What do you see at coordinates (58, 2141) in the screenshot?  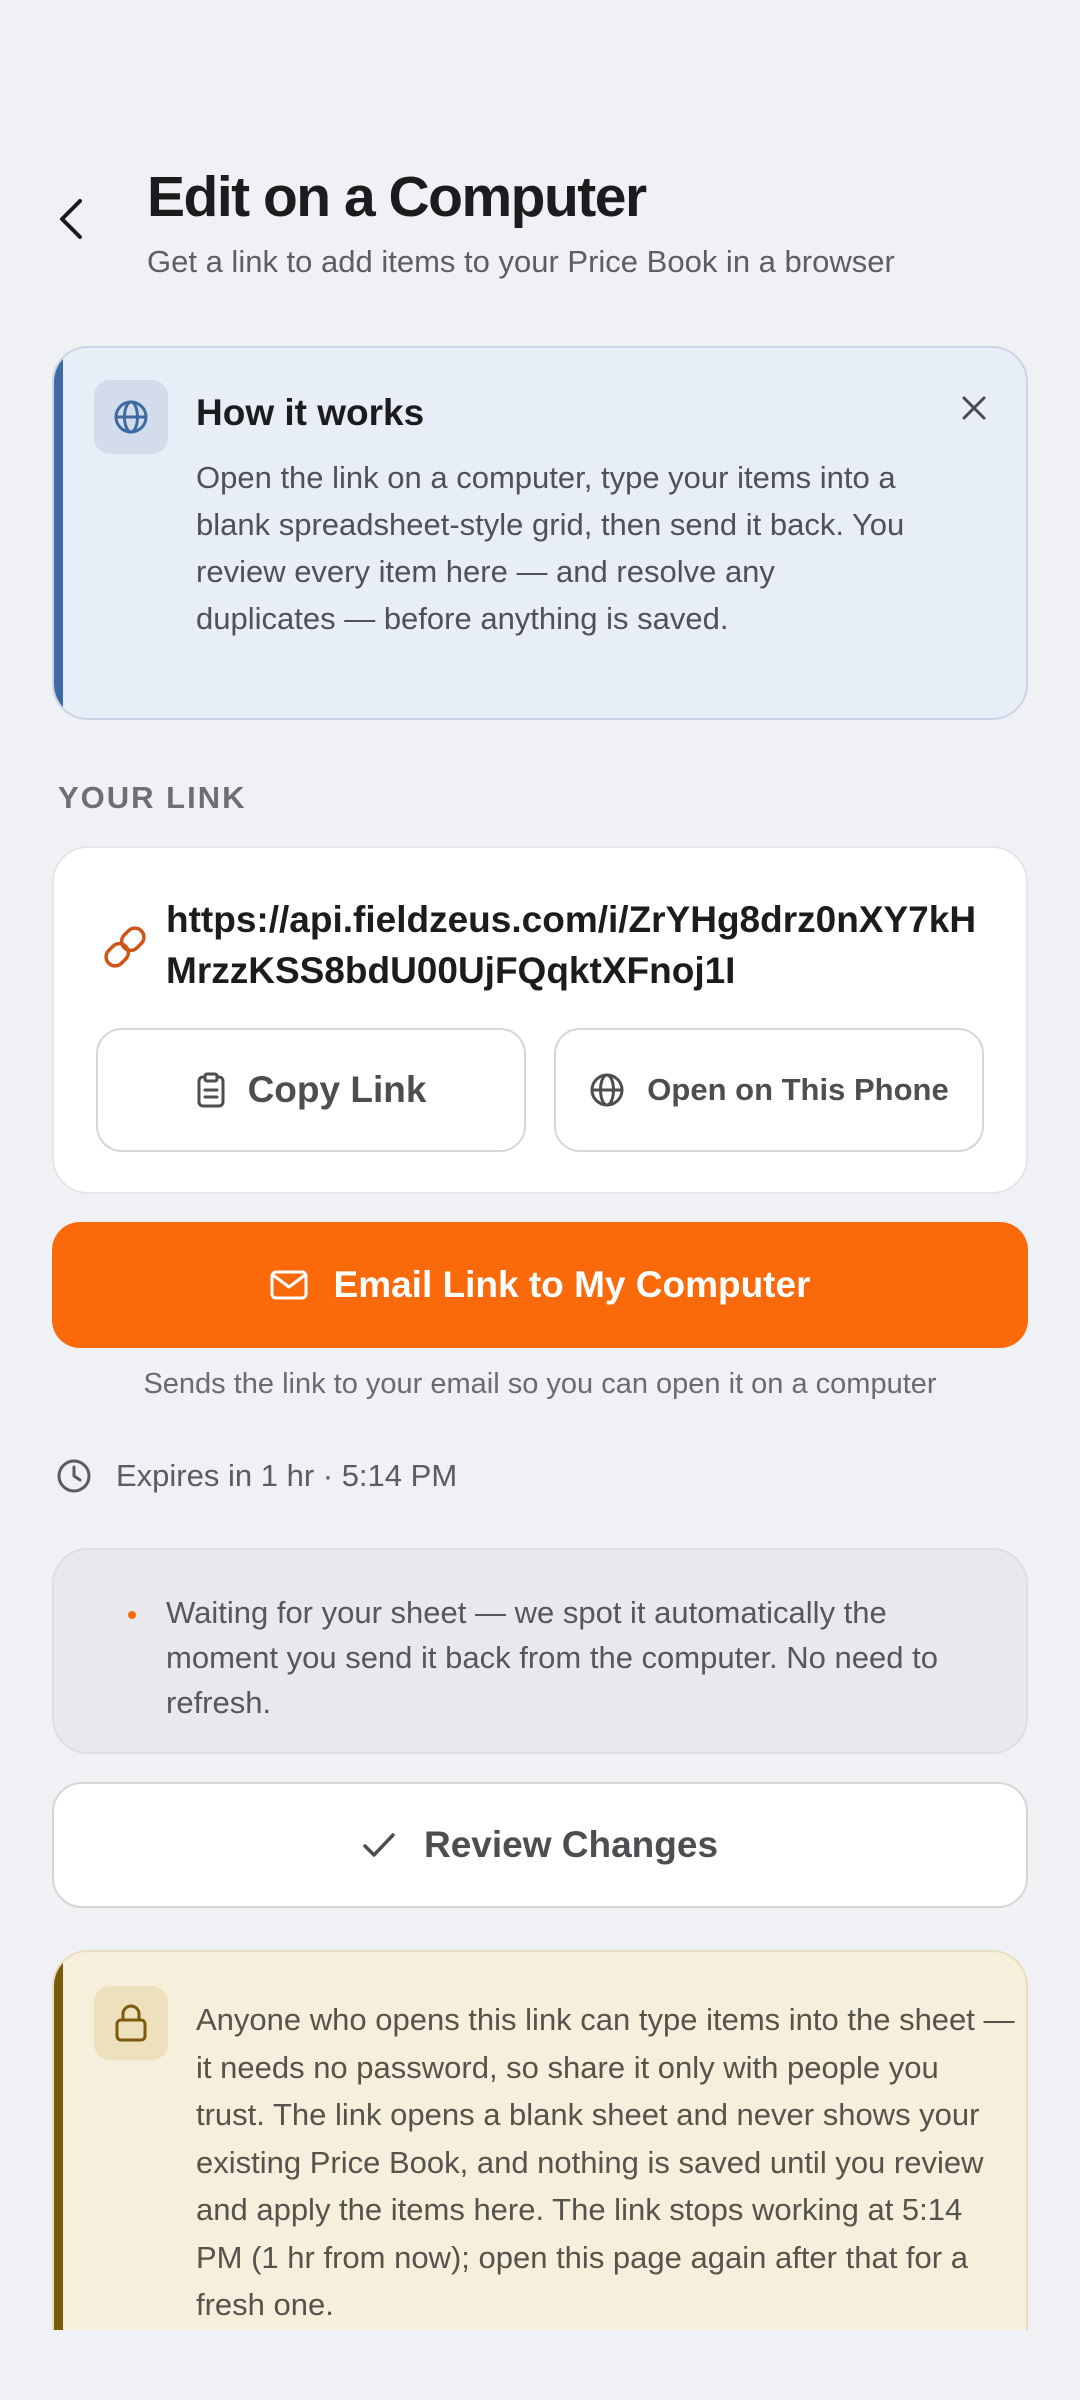 I see `warning-accent-bar` at bounding box center [58, 2141].